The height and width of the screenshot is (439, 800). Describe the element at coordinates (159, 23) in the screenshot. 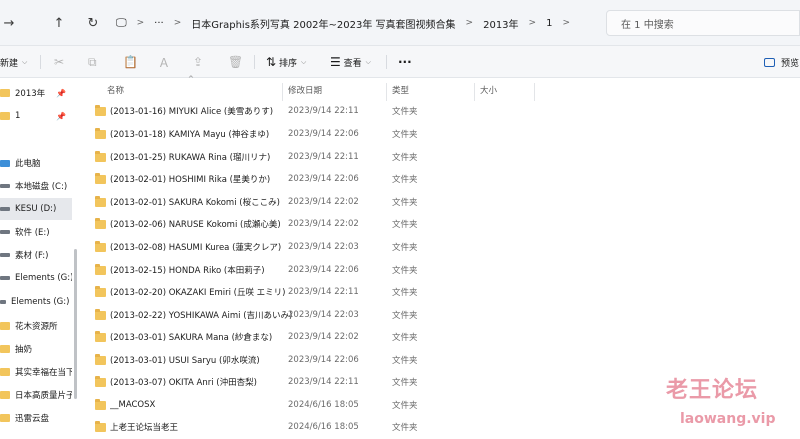

I see `more-crumbs-icon: ···` at that location.